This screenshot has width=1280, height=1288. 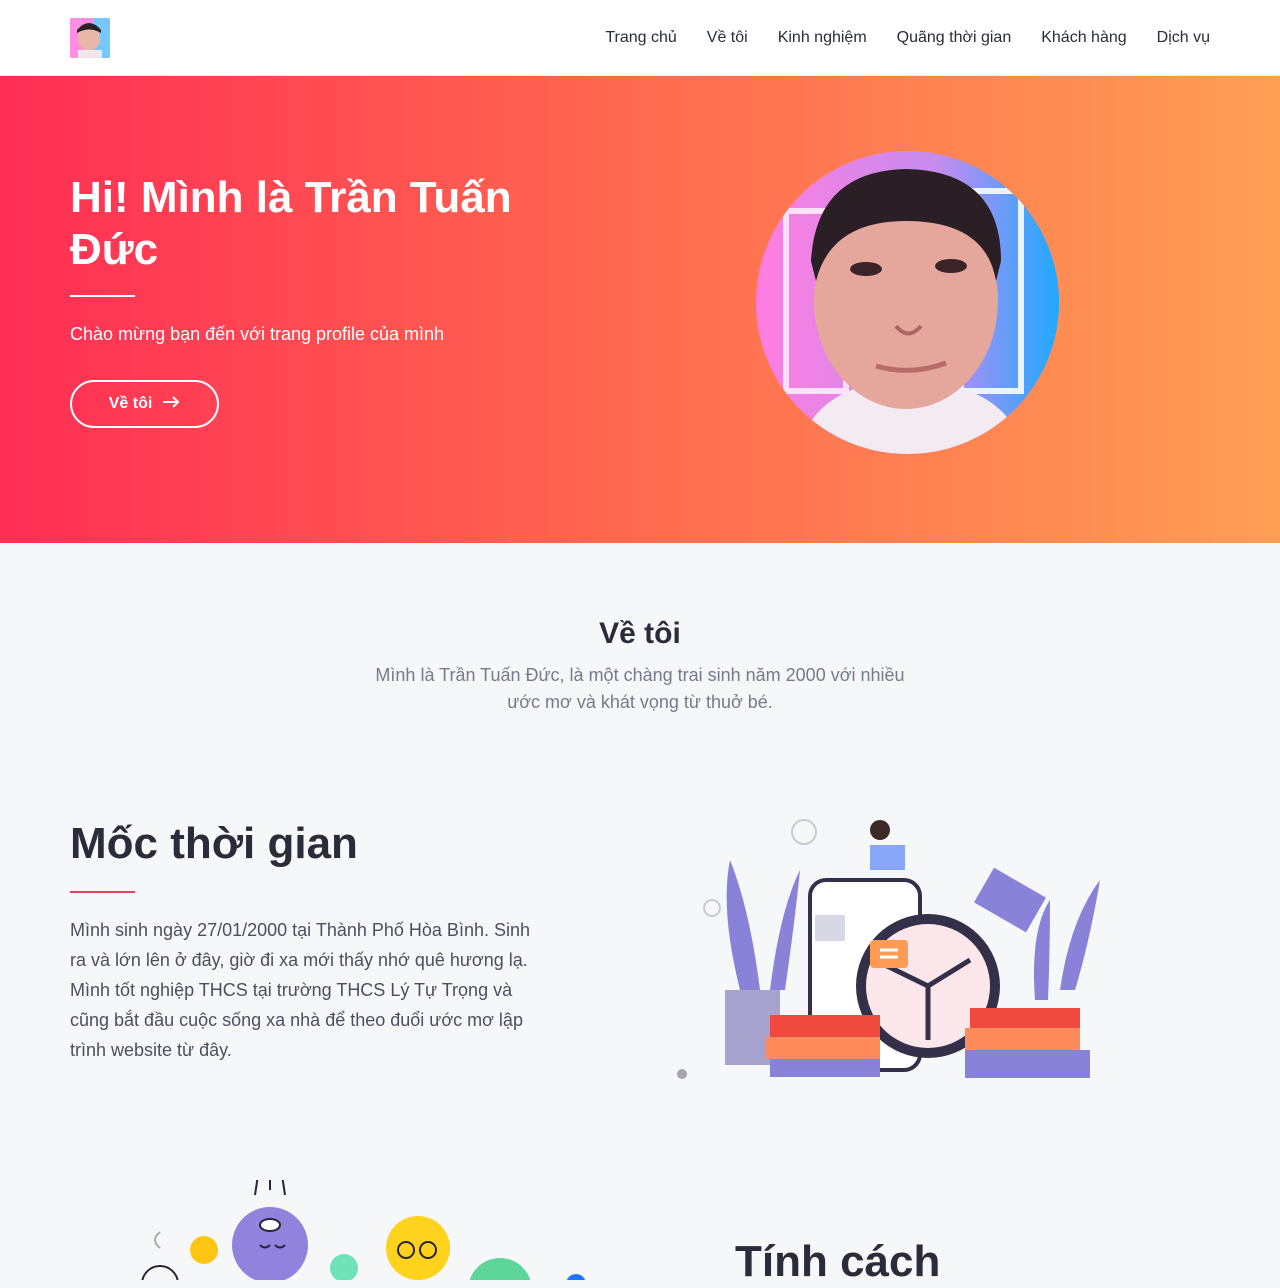 What do you see at coordinates (214, 843) in the screenshot?
I see `timeline-title: Mốc thời gian` at bounding box center [214, 843].